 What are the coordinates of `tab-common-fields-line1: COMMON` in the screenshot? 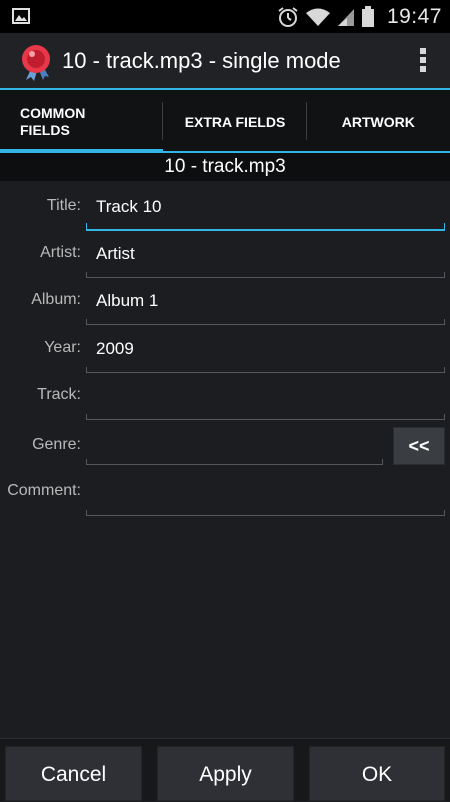 It's located at (53, 112).